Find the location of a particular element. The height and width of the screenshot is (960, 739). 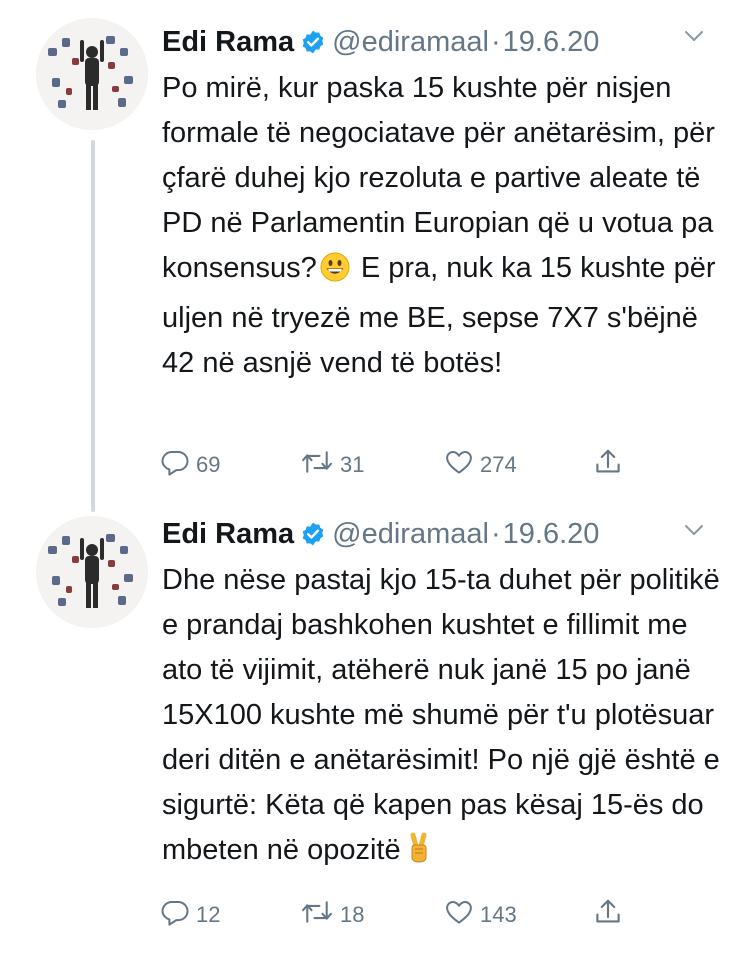

like-button: 143 is located at coordinates (480, 914).